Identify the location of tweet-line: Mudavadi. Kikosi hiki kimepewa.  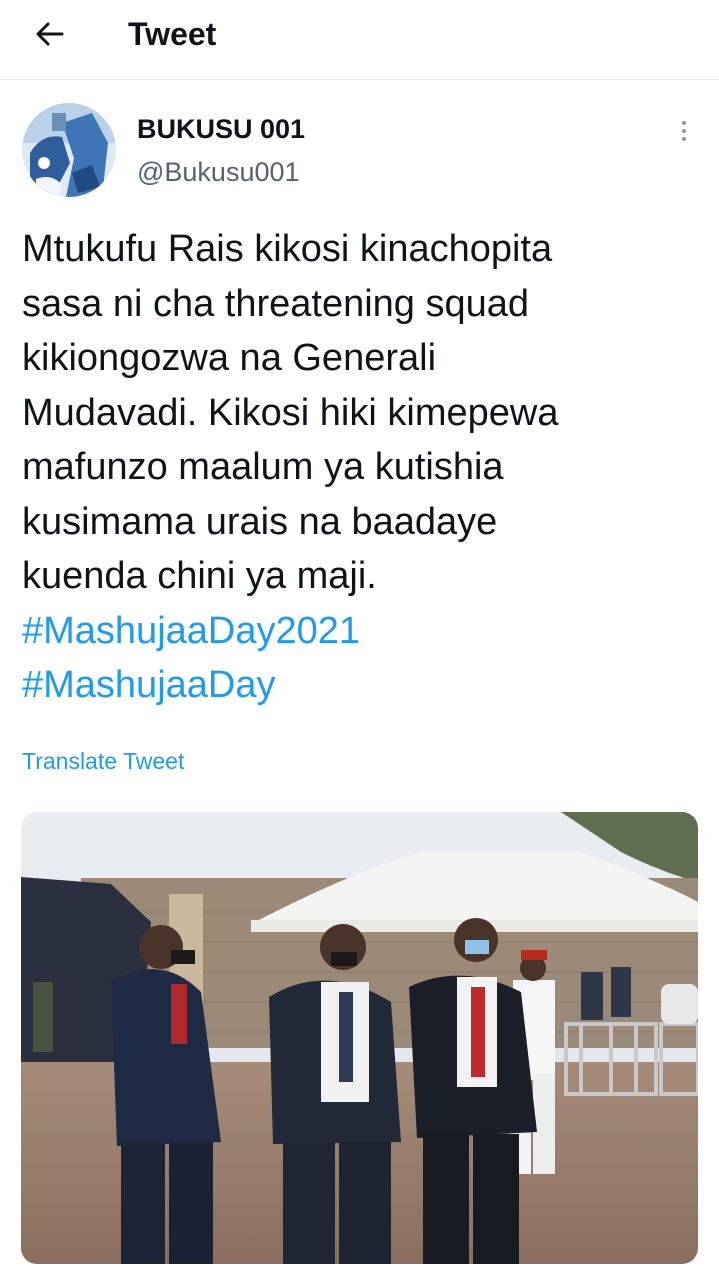
(290, 412).